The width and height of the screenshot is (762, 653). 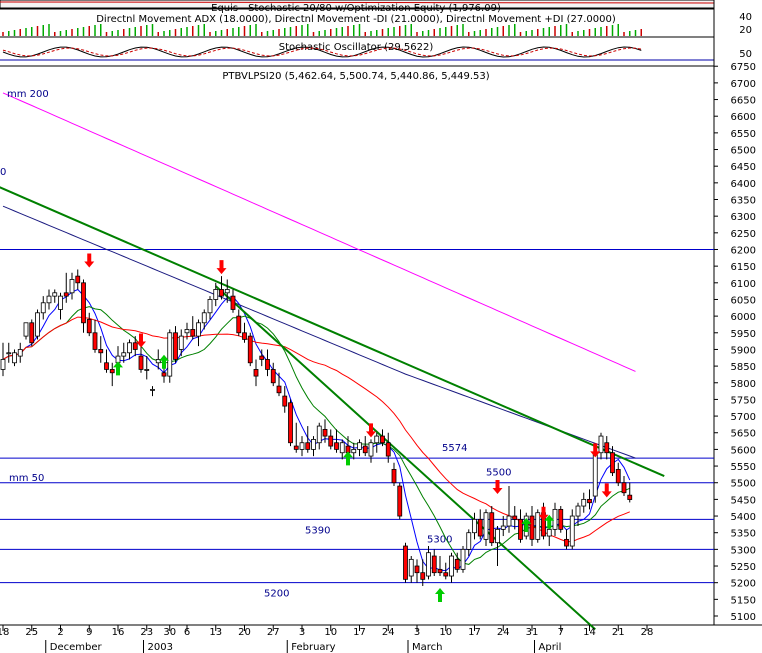 I want to click on x-tick-label: 25, so click(x=31, y=632).